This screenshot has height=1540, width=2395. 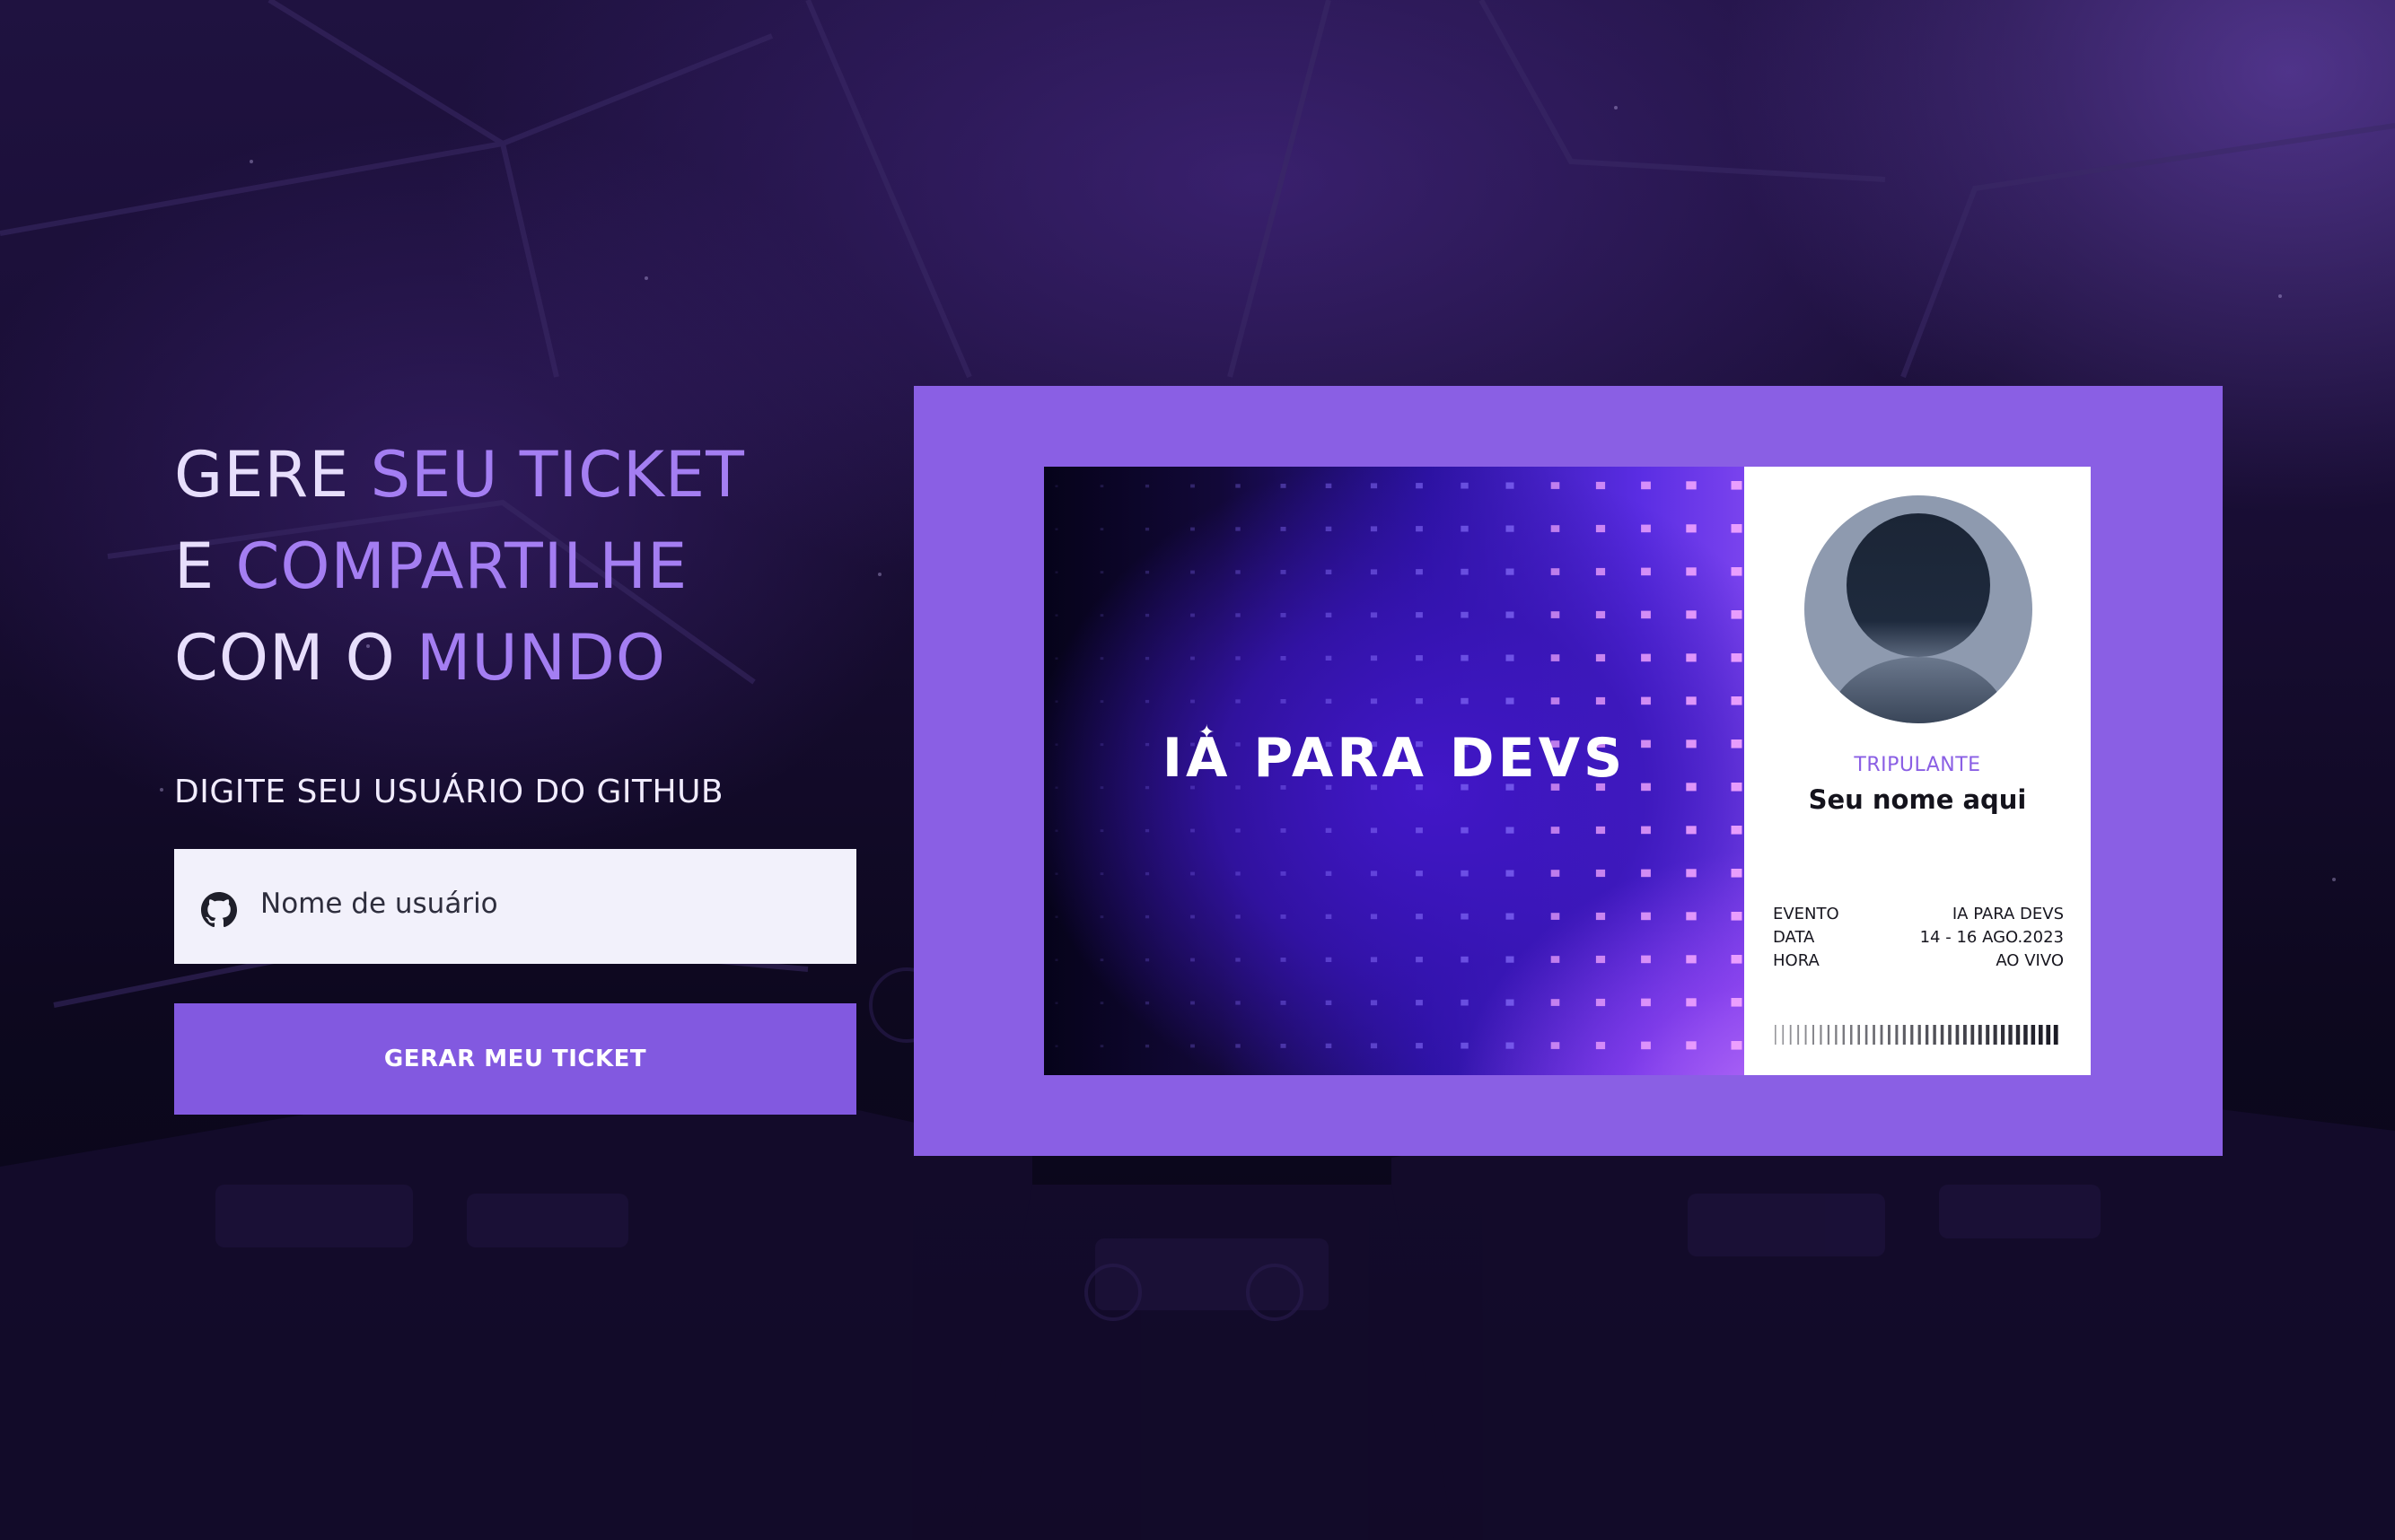 What do you see at coordinates (295, 658) in the screenshot?
I see `headline-text: COM O` at bounding box center [295, 658].